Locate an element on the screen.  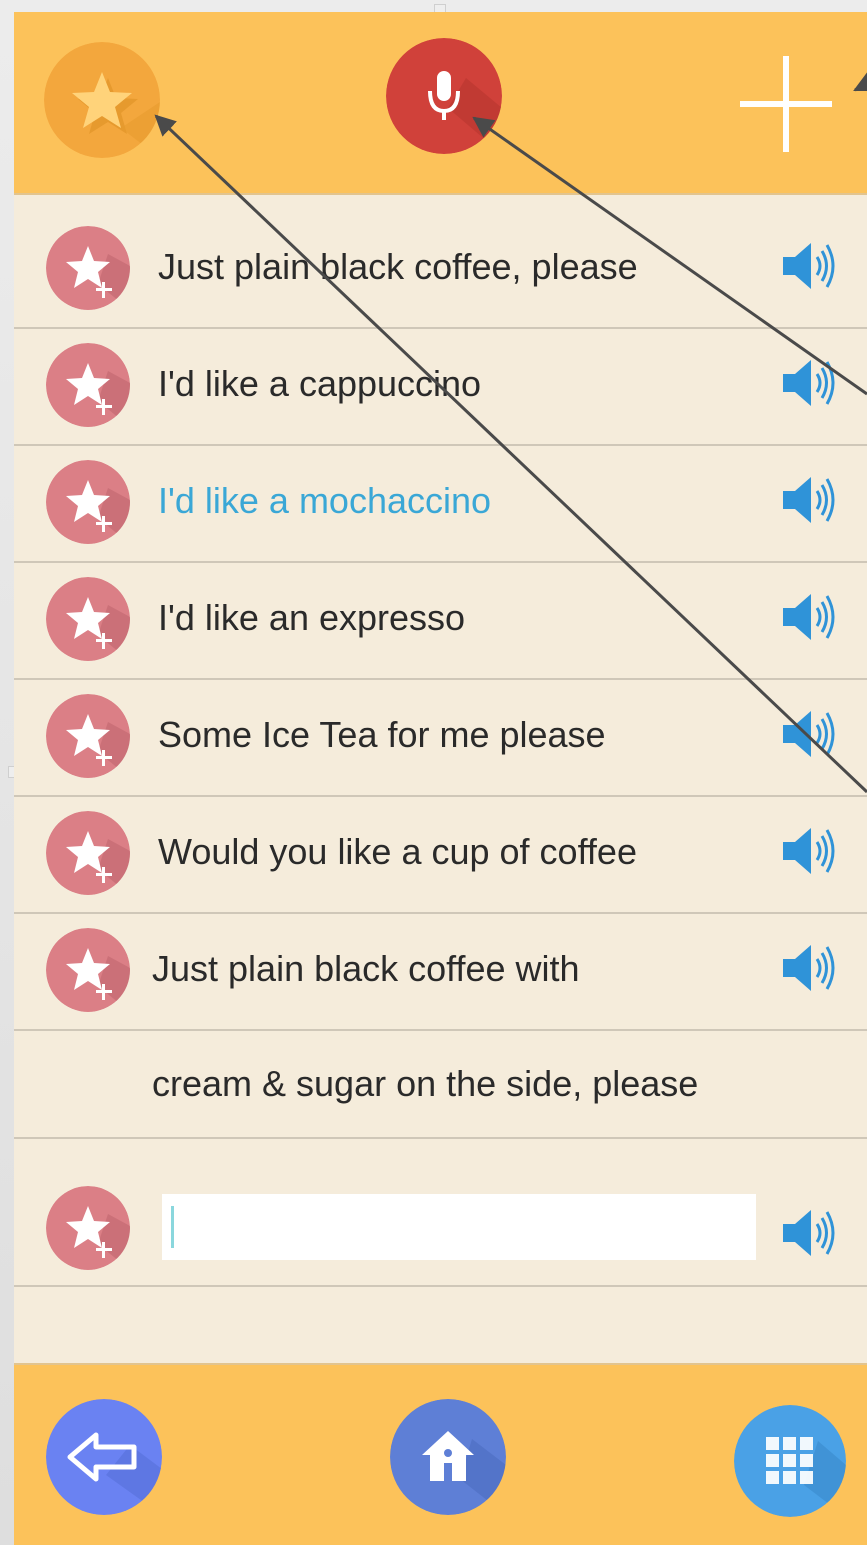
phrase-text: I'd like a cappuccino is located at coordinates (320, 383).